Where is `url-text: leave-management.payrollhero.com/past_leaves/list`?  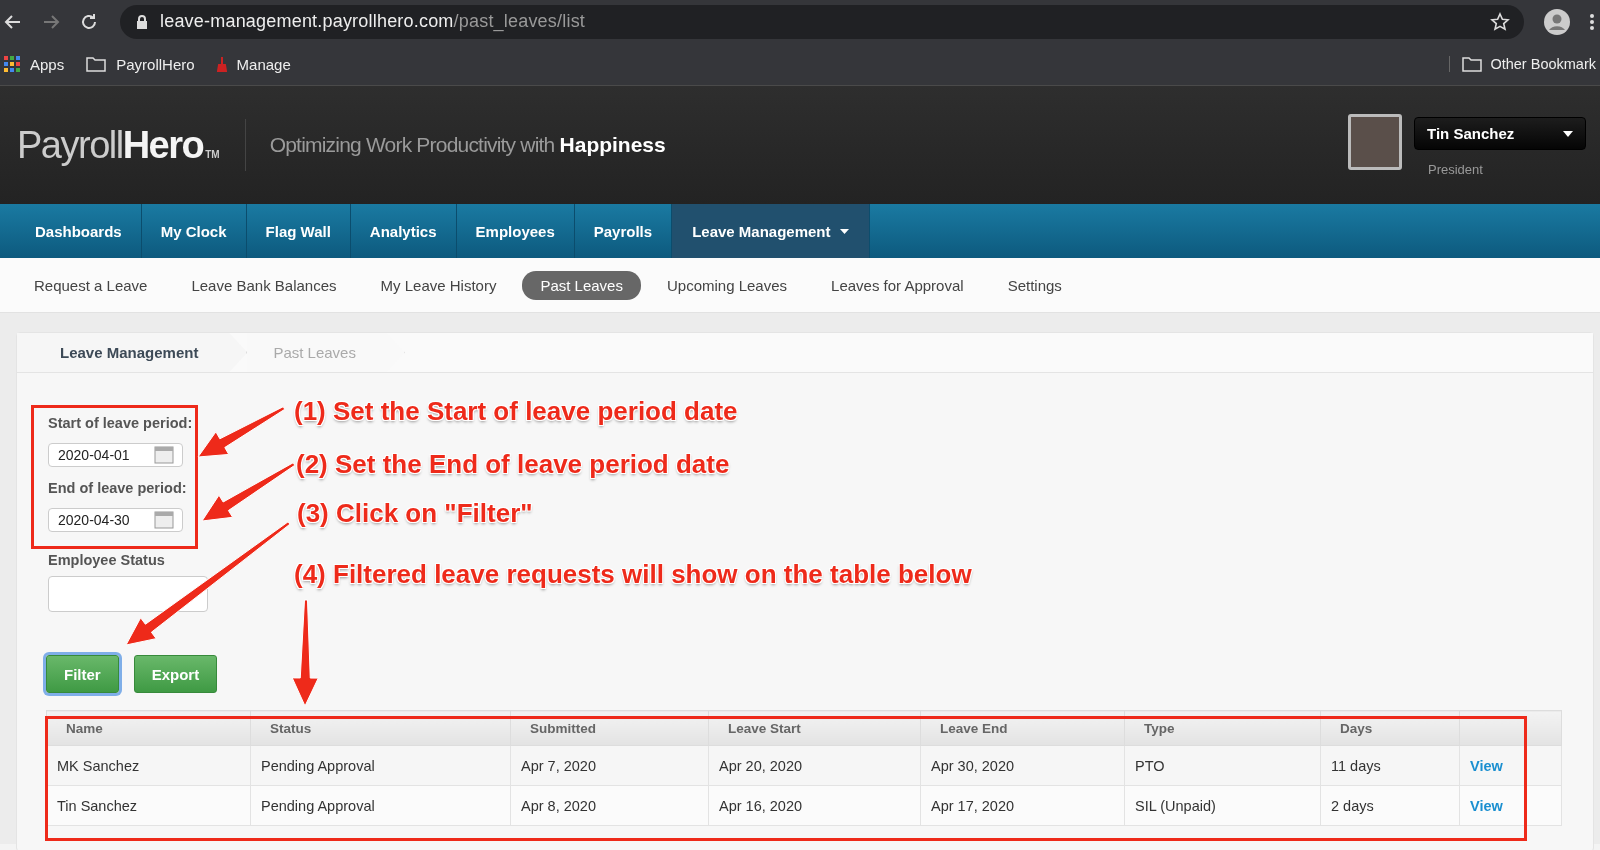
url-text: leave-management.payrollhero.com/past_leaves/list is located at coordinates (373, 21).